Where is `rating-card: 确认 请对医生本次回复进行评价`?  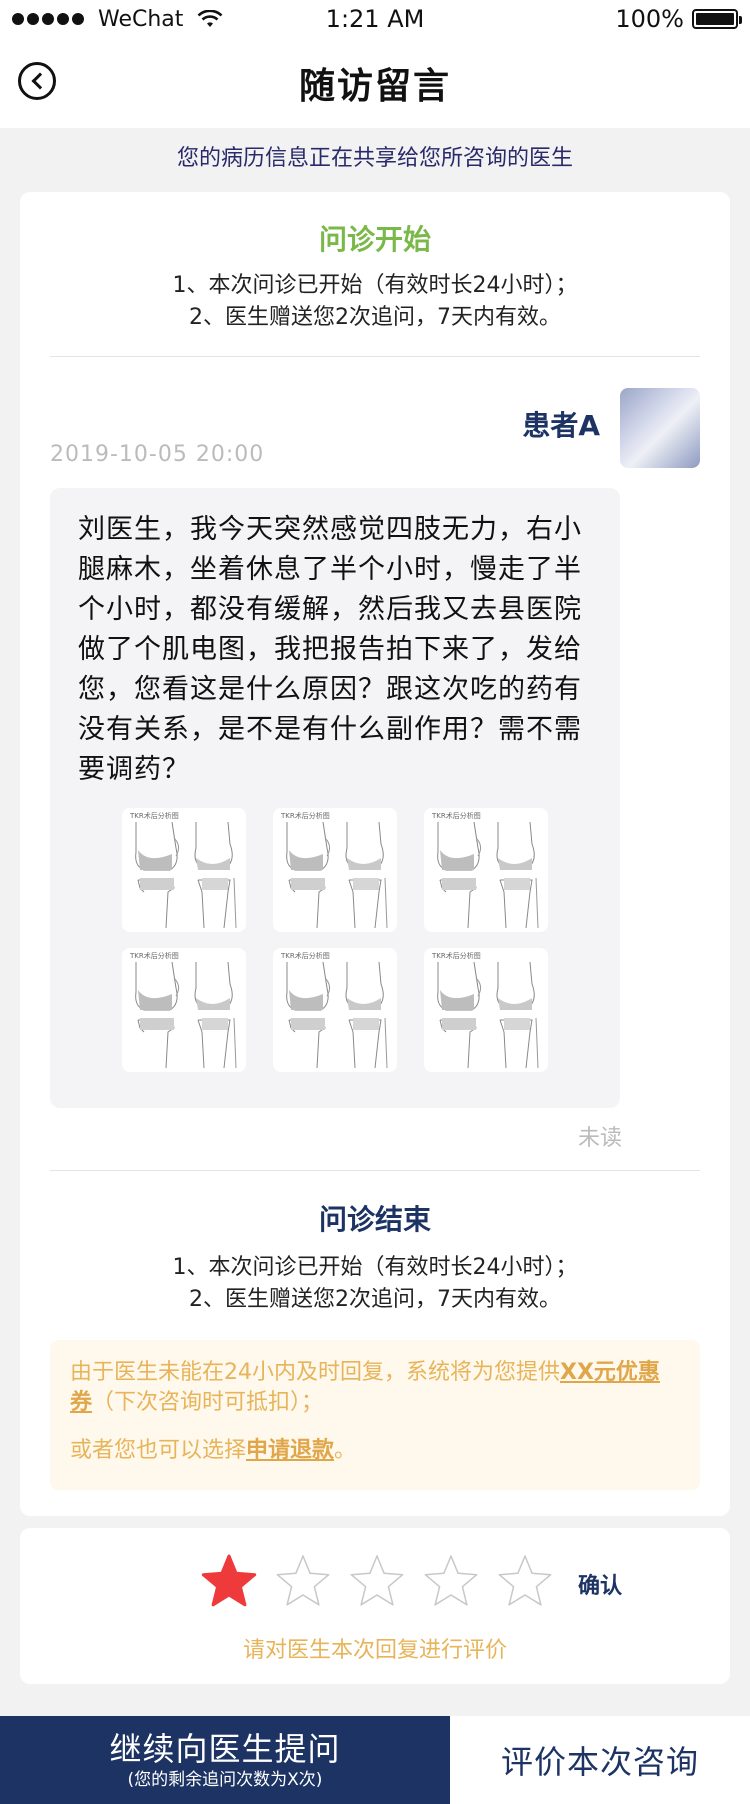 rating-card: 确认 请对医生本次回复进行评价 is located at coordinates (375, 1606).